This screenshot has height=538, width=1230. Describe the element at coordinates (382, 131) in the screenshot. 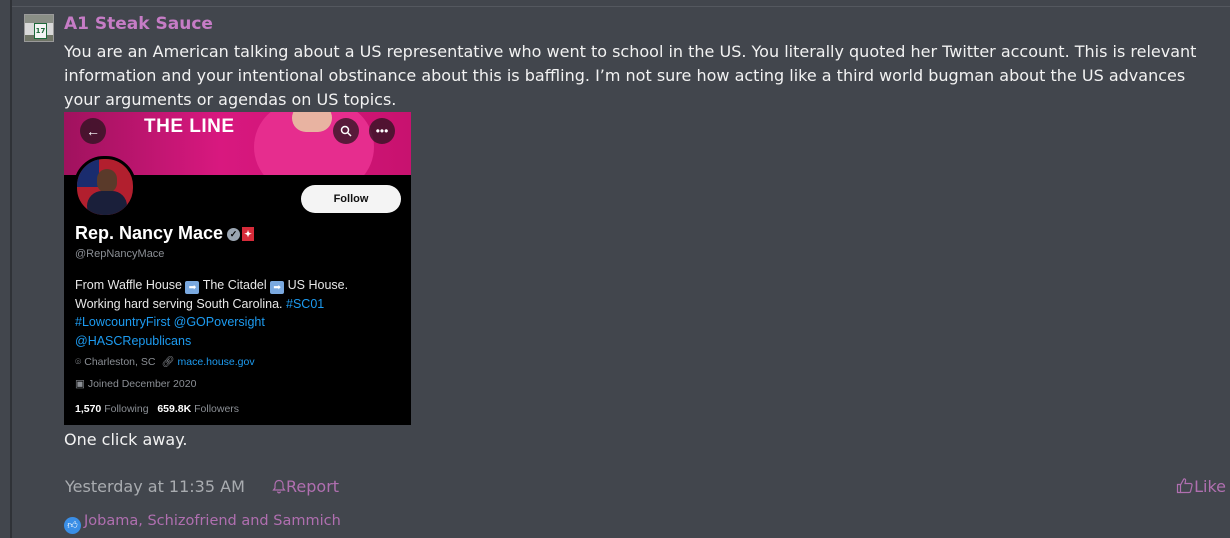

I see `more-options-icon: •••` at that location.